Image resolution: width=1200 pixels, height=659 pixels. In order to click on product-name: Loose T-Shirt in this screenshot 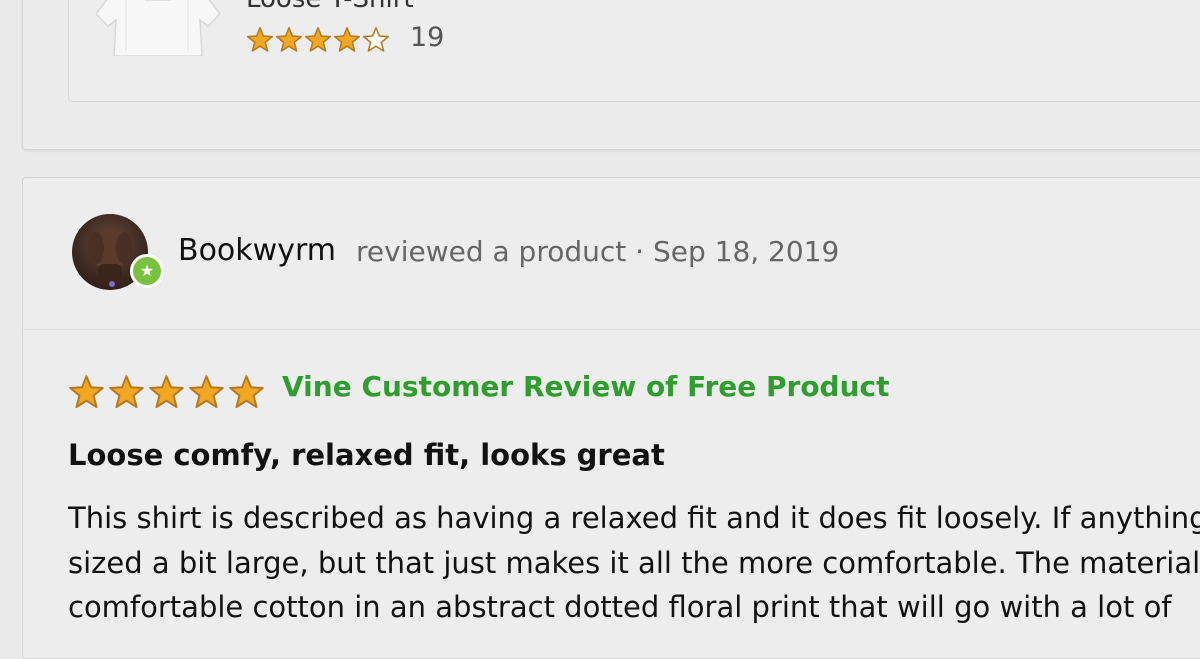, I will do `click(330, 7)`.